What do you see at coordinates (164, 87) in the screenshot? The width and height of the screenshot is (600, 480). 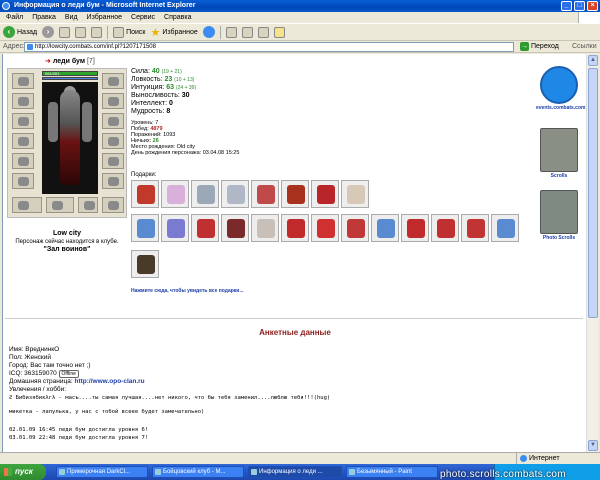 I see `stat-row: Интуиция: 63 (24 + 39)` at bounding box center [164, 87].